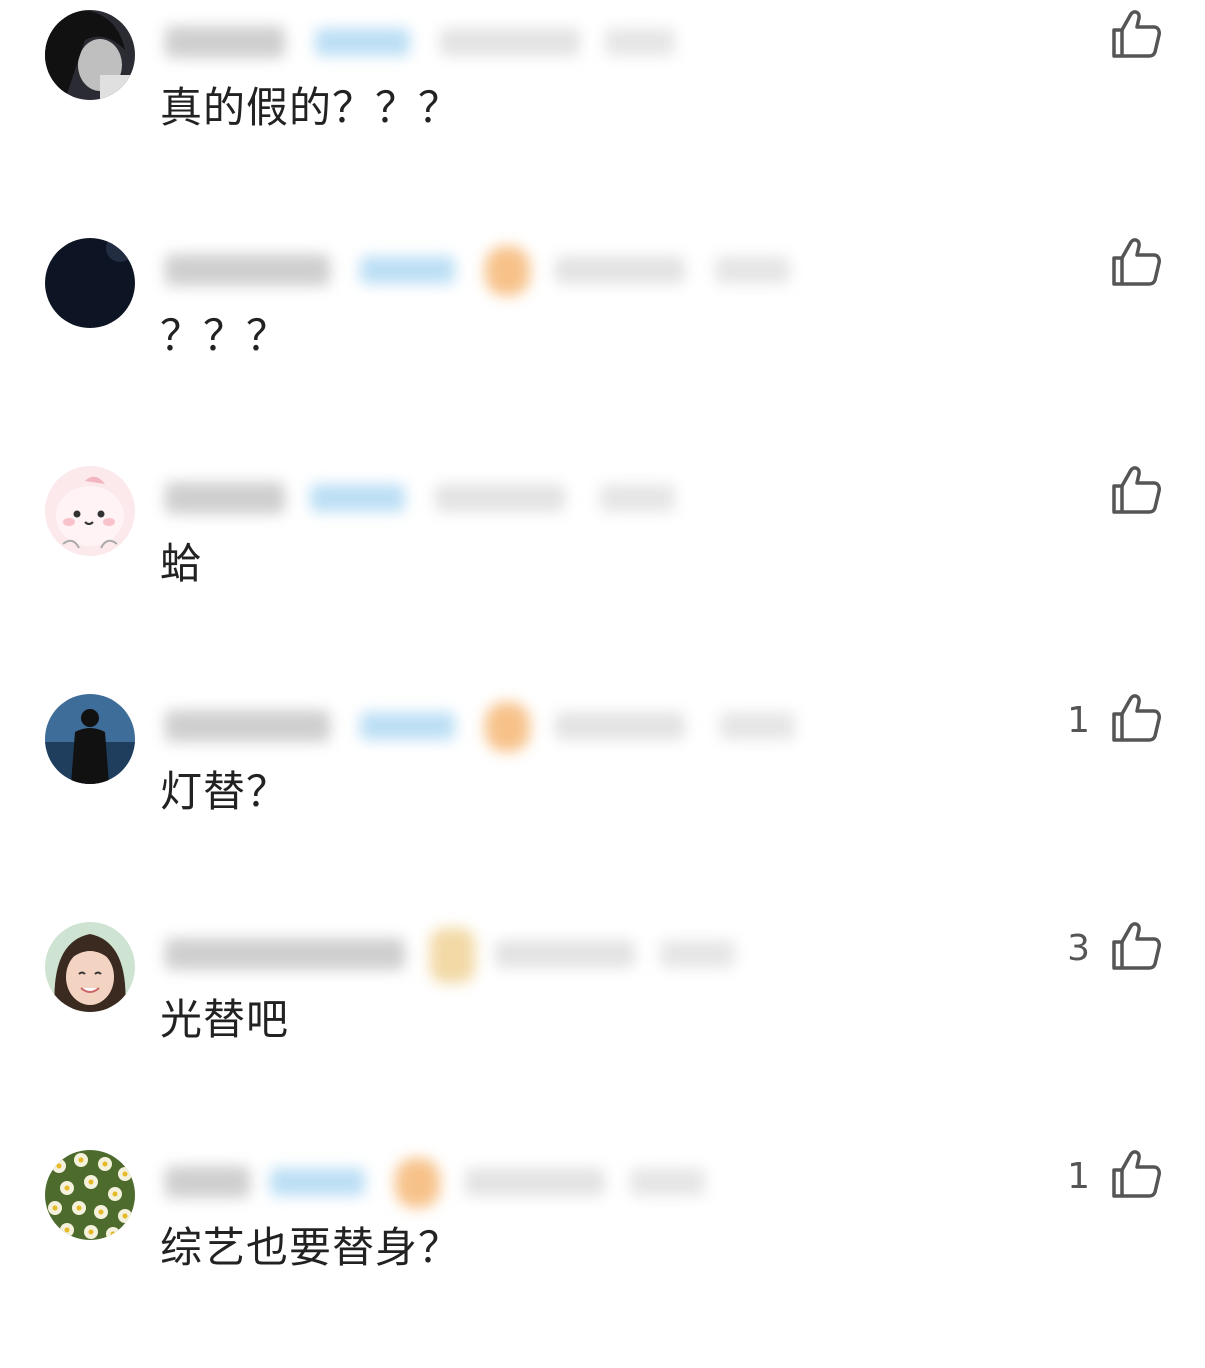 This screenshot has height=1368, width=1205. What do you see at coordinates (225, 335) in the screenshot?
I see `comment-text: ？？？` at bounding box center [225, 335].